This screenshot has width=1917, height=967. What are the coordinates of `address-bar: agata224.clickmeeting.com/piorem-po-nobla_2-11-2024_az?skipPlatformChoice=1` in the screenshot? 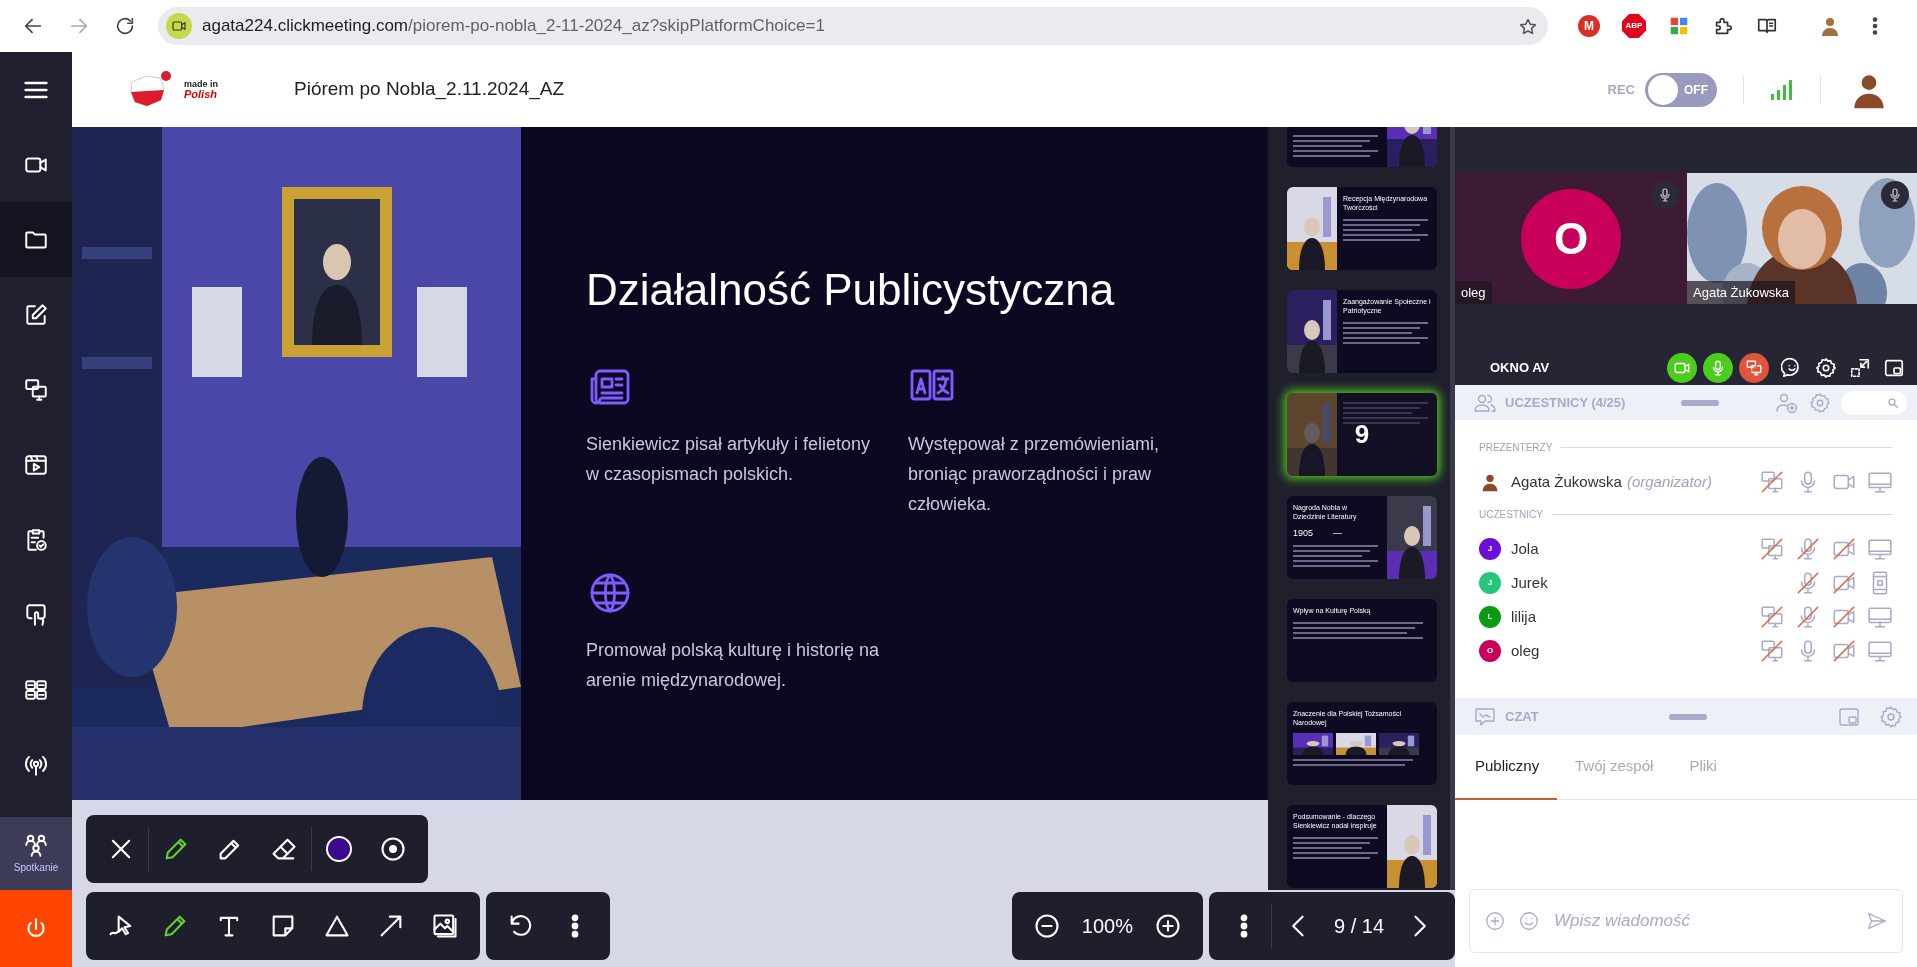 It's located at (853, 26).